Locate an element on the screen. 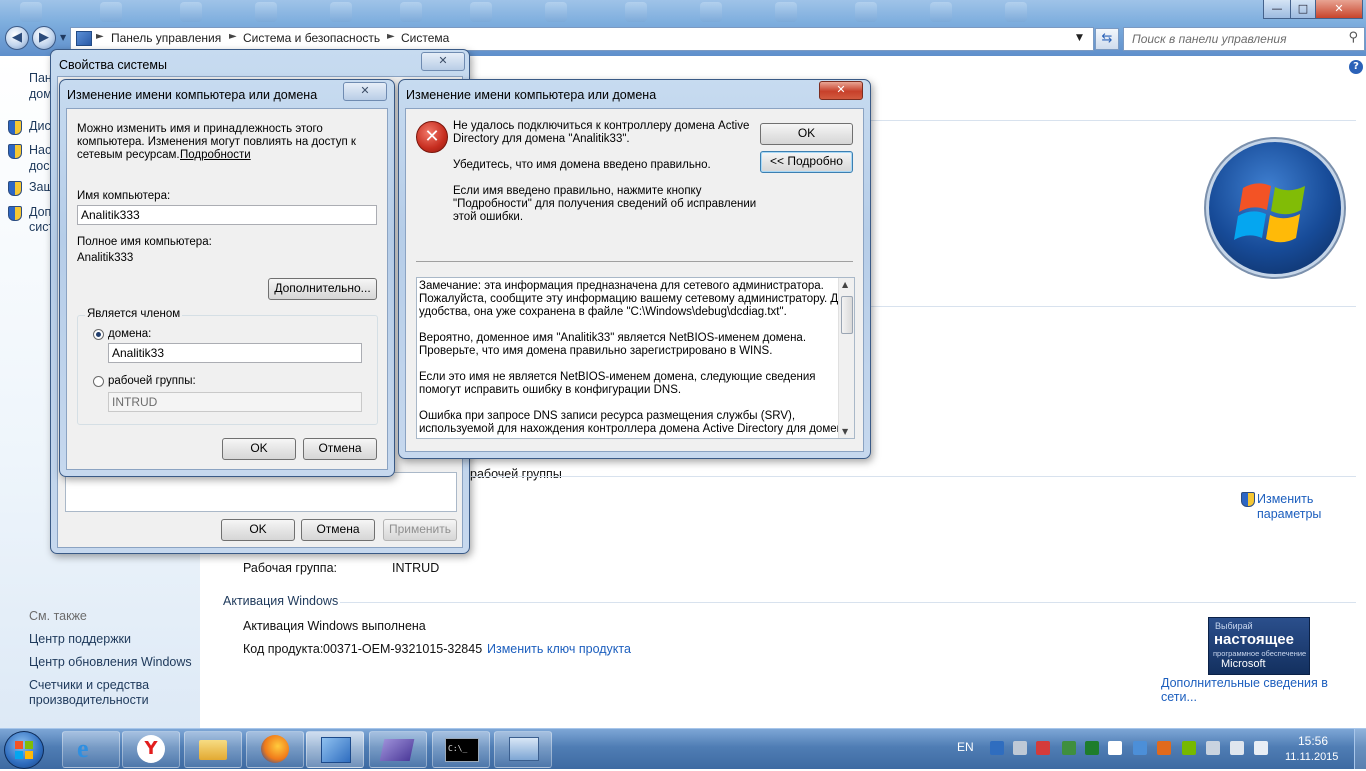 This screenshot has height=771, width=1366. section-divider is located at coordinates (848, 602).